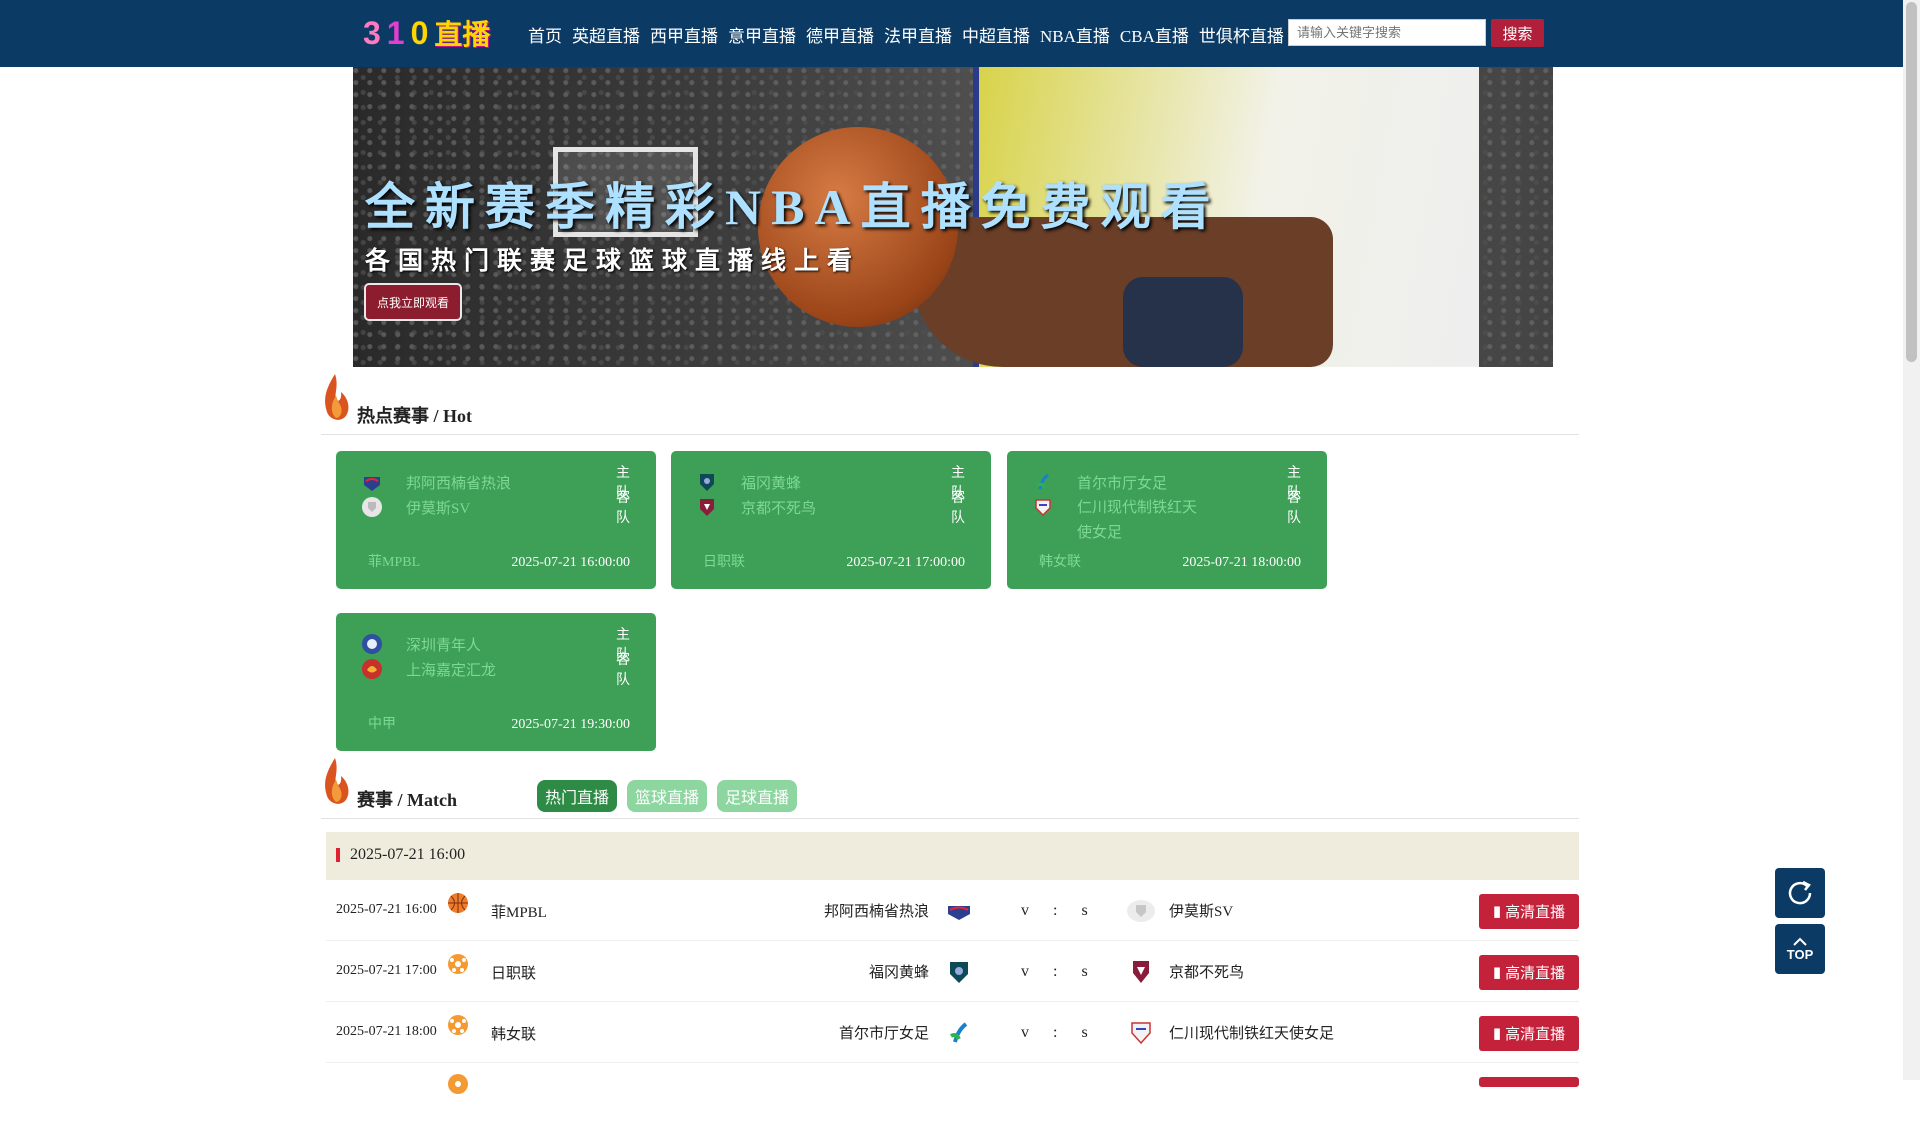  Describe the element at coordinates (577, 796) in the screenshot. I see `tab-hot-live: 热门直播` at that location.